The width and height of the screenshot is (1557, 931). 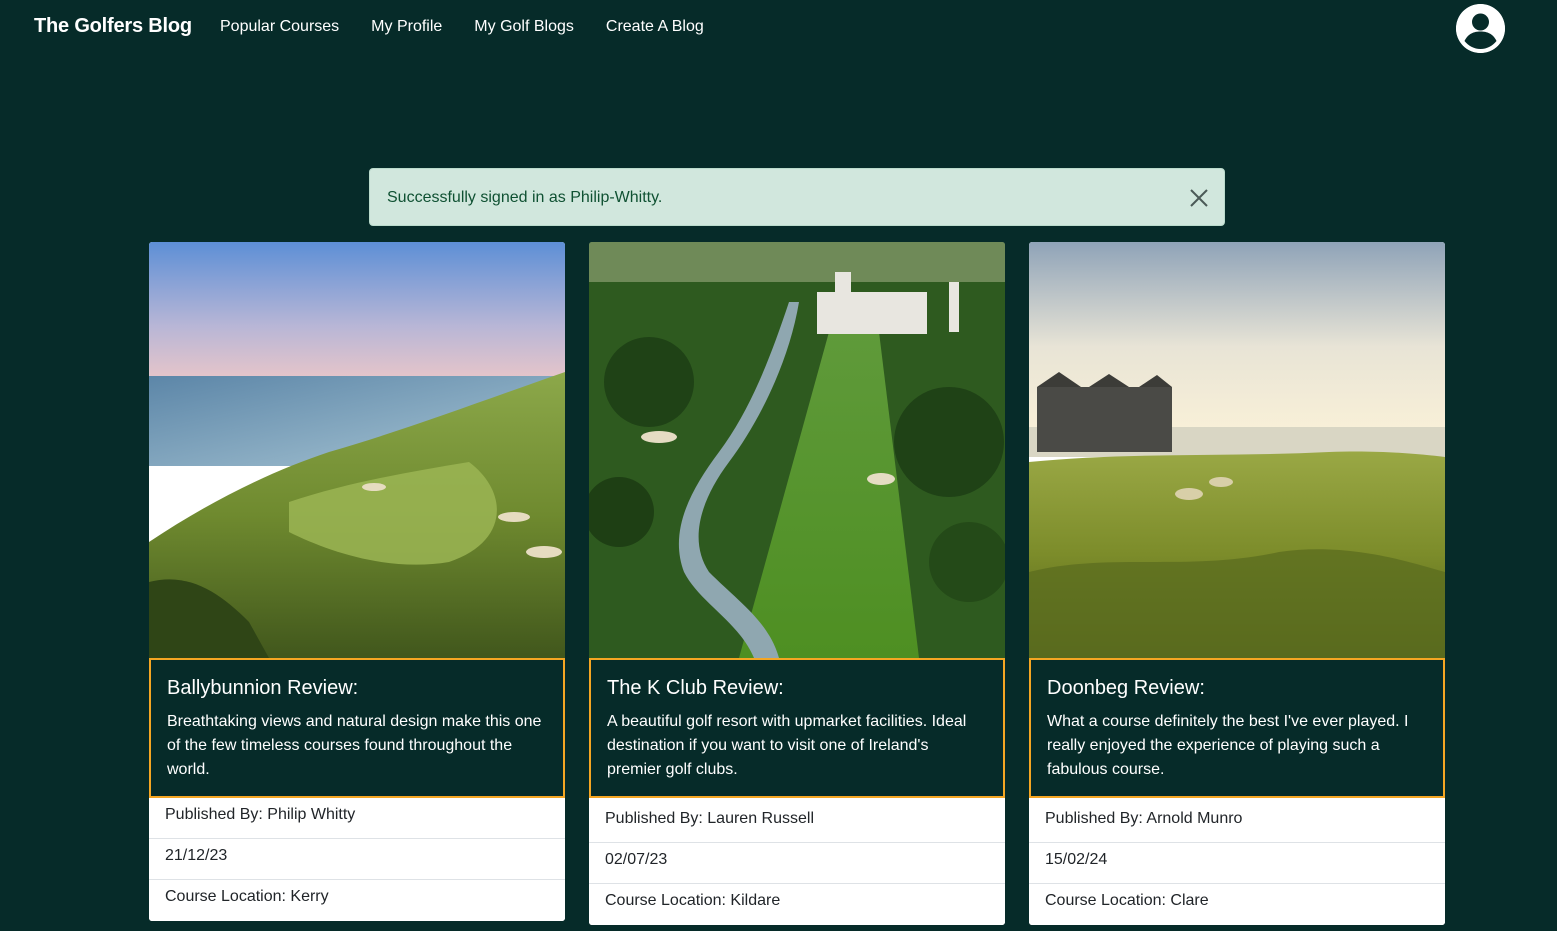 What do you see at coordinates (797, 863) in the screenshot?
I see `card-date: 02/07/23` at bounding box center [797, 863].